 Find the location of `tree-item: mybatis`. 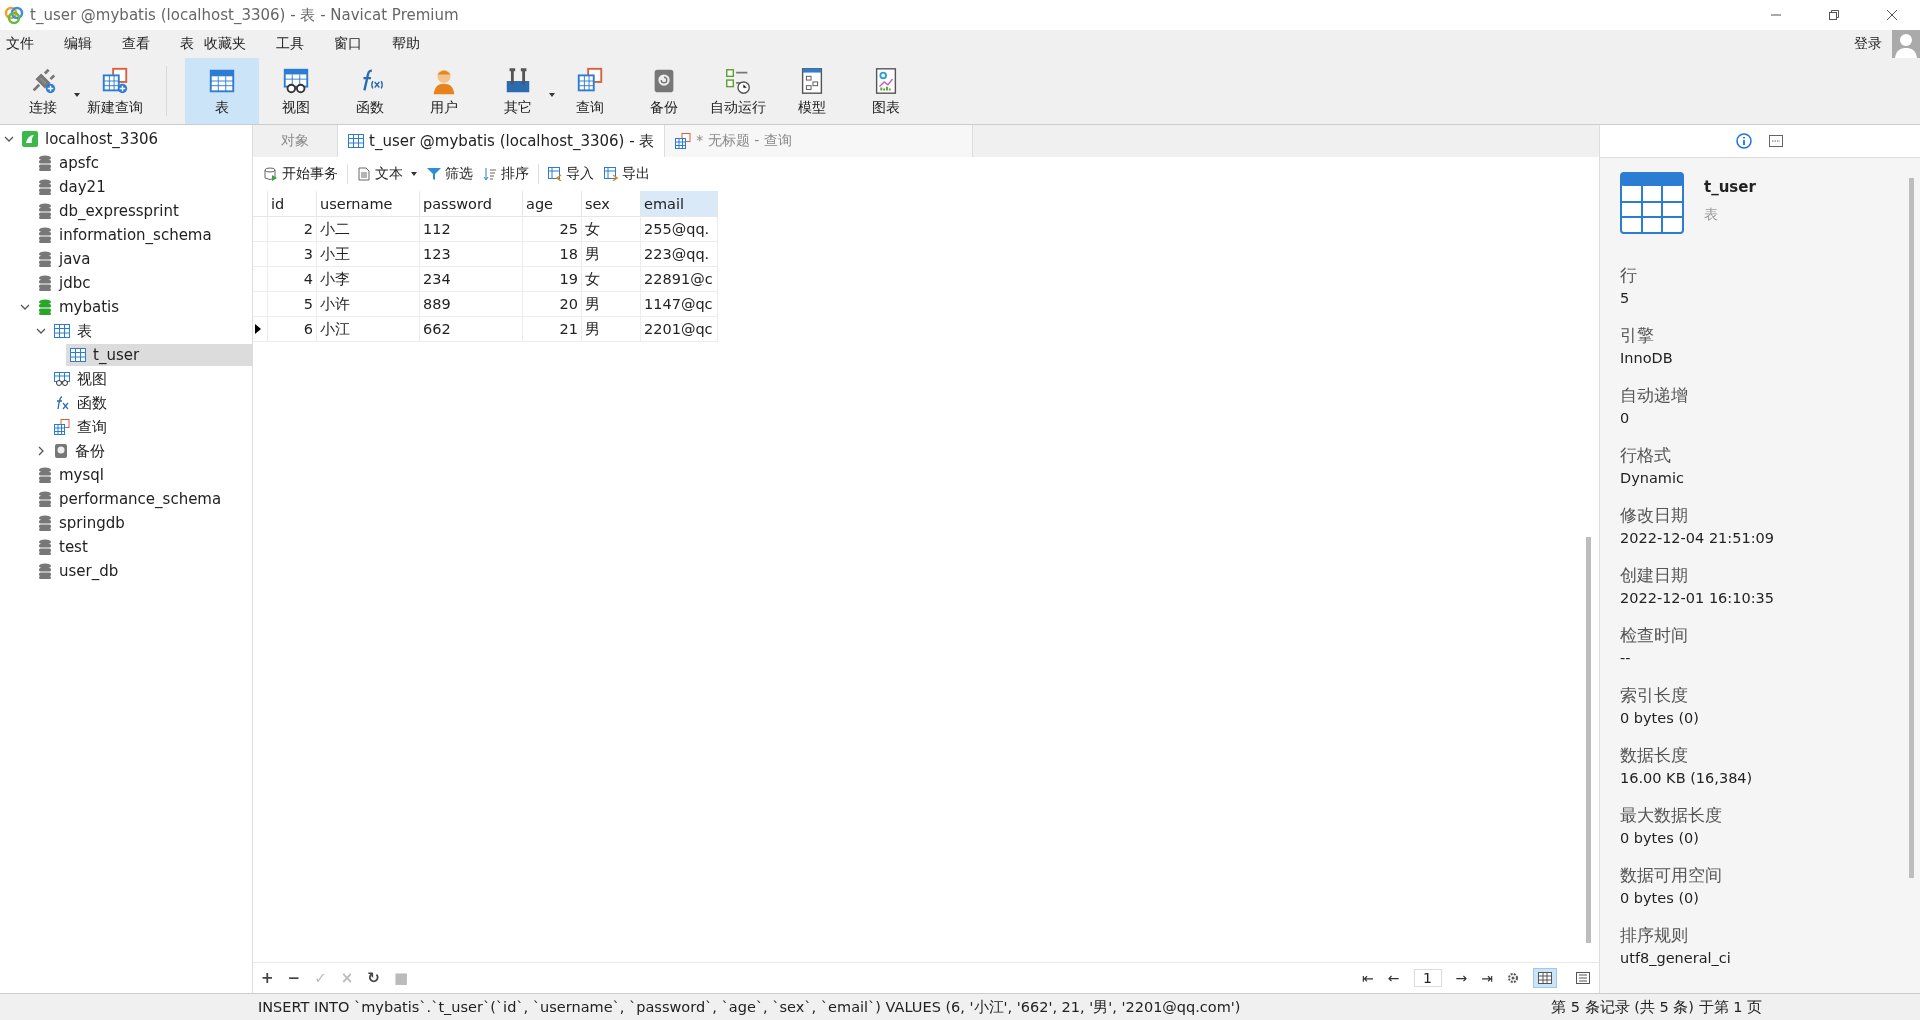

tree-item: mybatis is located at coordinates (143, 307).